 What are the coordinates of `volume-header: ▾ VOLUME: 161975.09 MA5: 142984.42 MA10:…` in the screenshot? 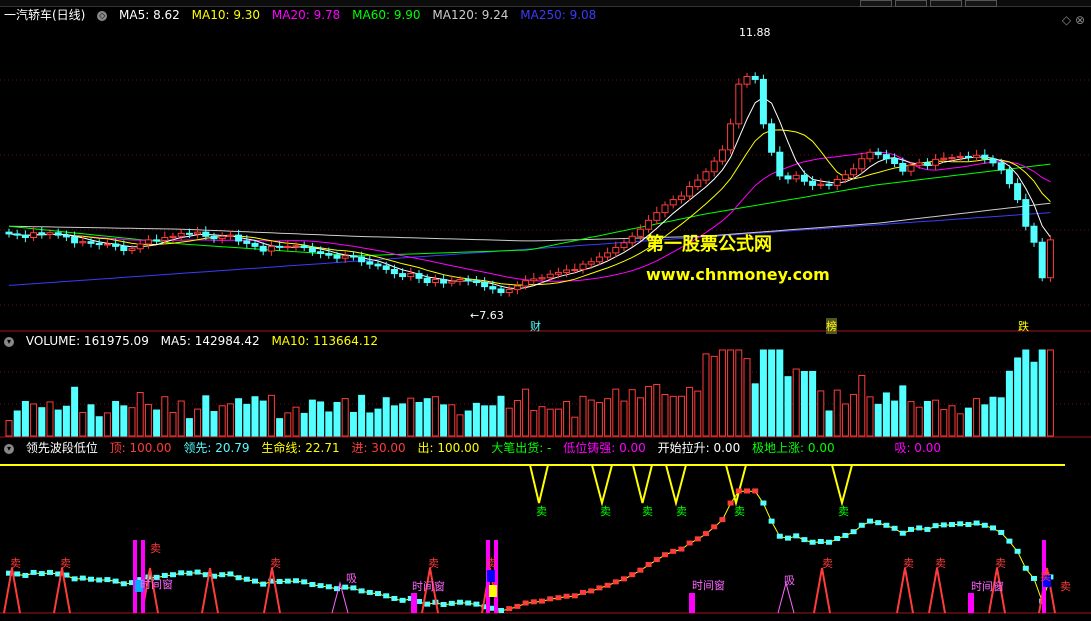 It's located at (195, 341).